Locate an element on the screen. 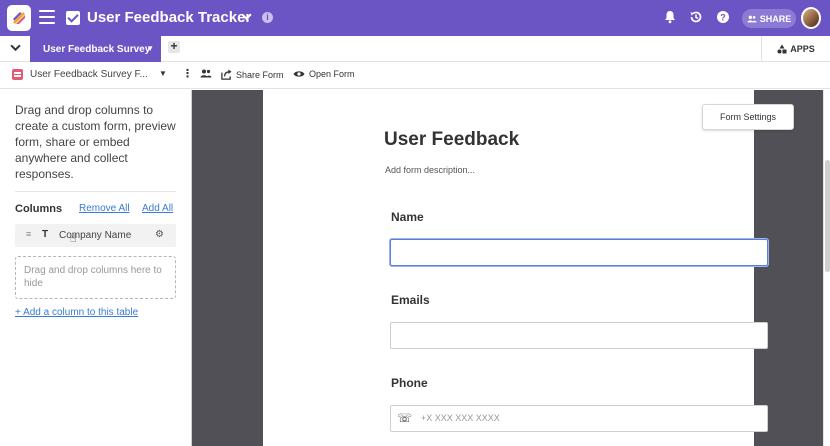 The width and height of the screenshot is (830, 446). eye-icon is located at coordinates (299, 74).